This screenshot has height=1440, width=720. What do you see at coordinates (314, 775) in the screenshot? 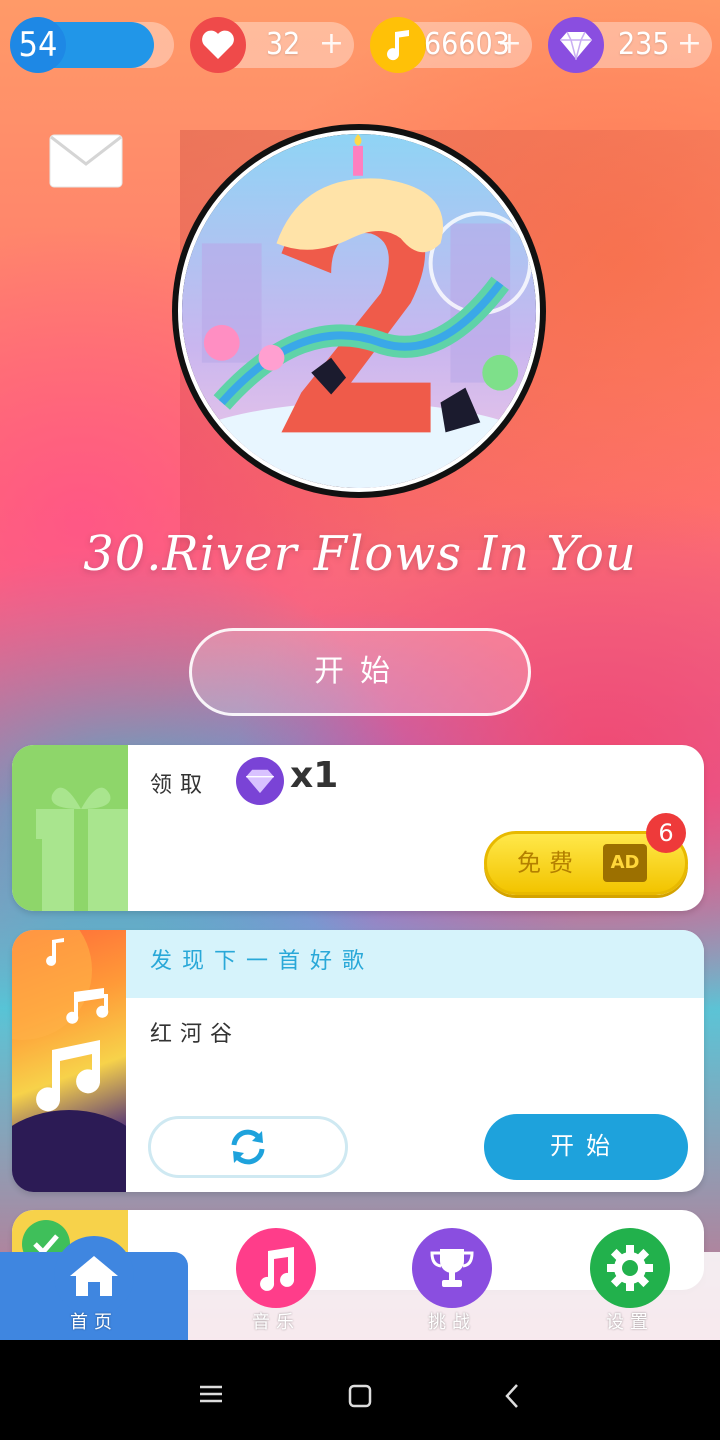
I see `reward-quantity: x1` at bounding box center [314, 775].